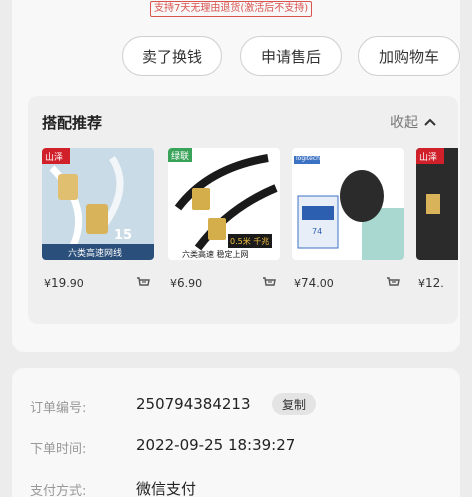 Image resolution: width=472 pixels, height=497 pixels. What do you see at coordinates (291, 56) in the screenshot?
I see `after-sales-button: 申请售后` at bounding box center [291, 56].